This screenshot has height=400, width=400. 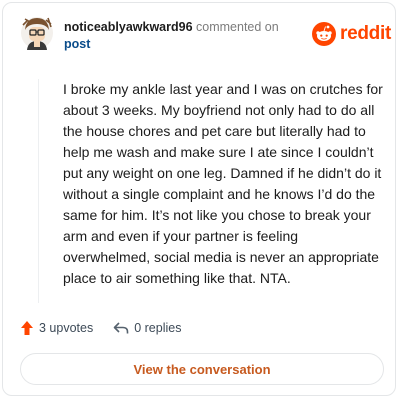 I want to click on post-link: post, so click(x=77, y=44).